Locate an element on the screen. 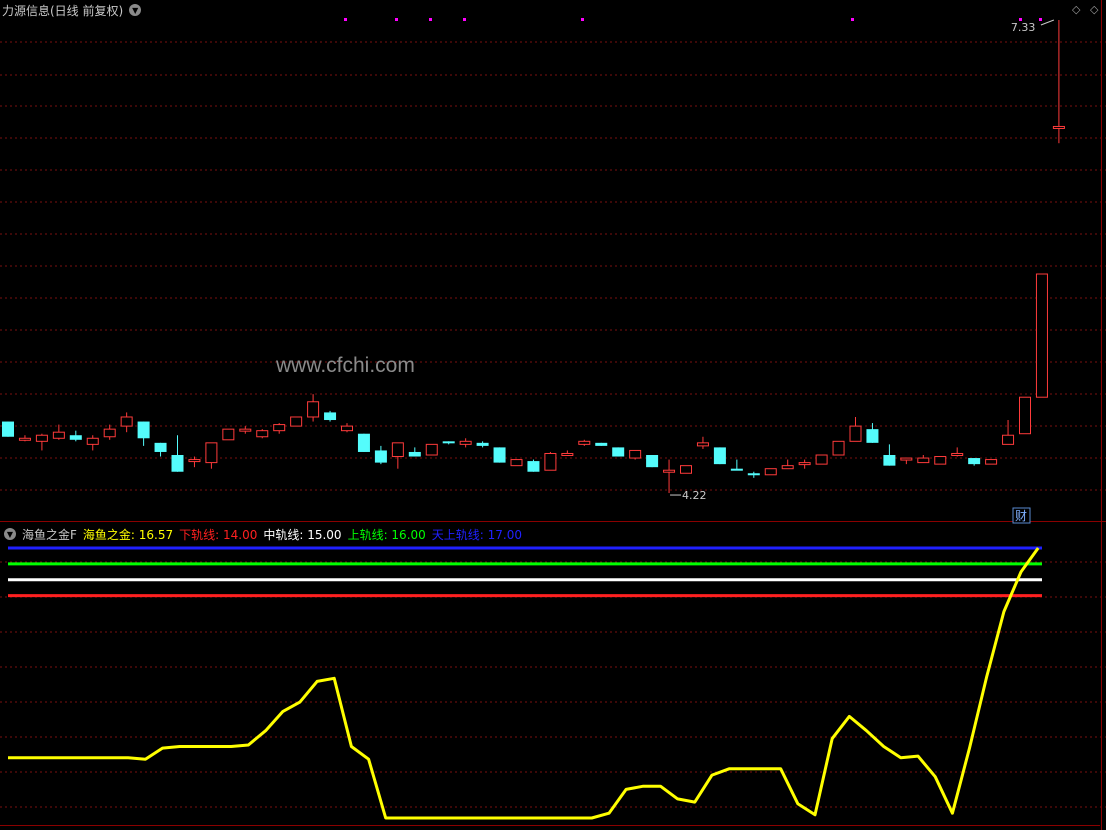 This screenshot has width=1106, height=830. value-upper-band: 上轨线: 16.00 is located at coordinates (386, 534).